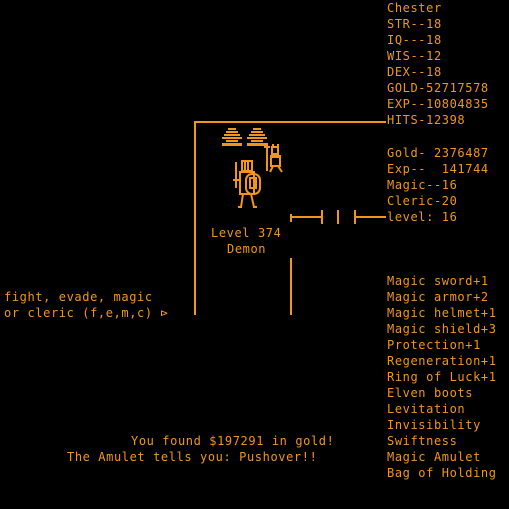  I want to click on message-found-gold: You found $197291 in gold!, so click(233, 441).